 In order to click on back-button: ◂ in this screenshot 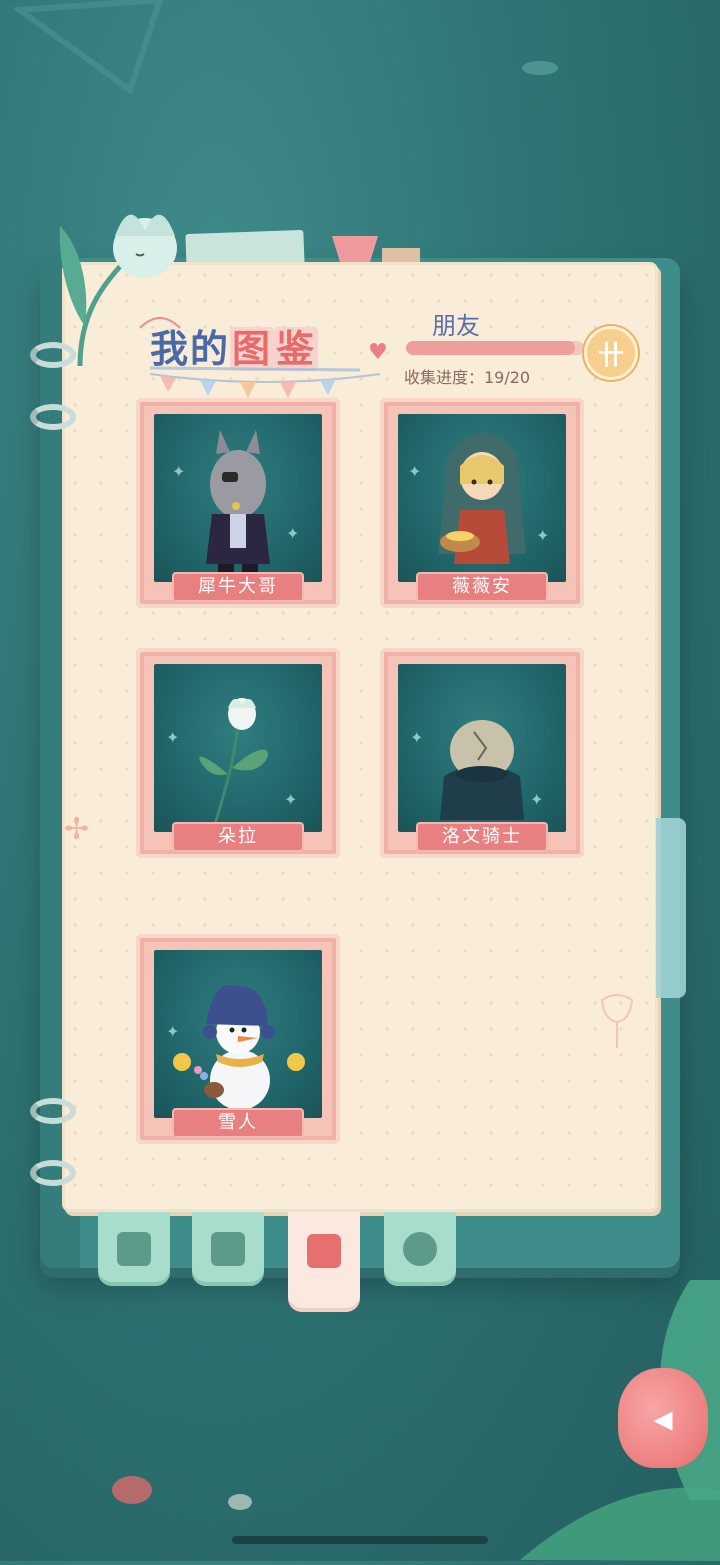, I will do `click(663, 1418)`.